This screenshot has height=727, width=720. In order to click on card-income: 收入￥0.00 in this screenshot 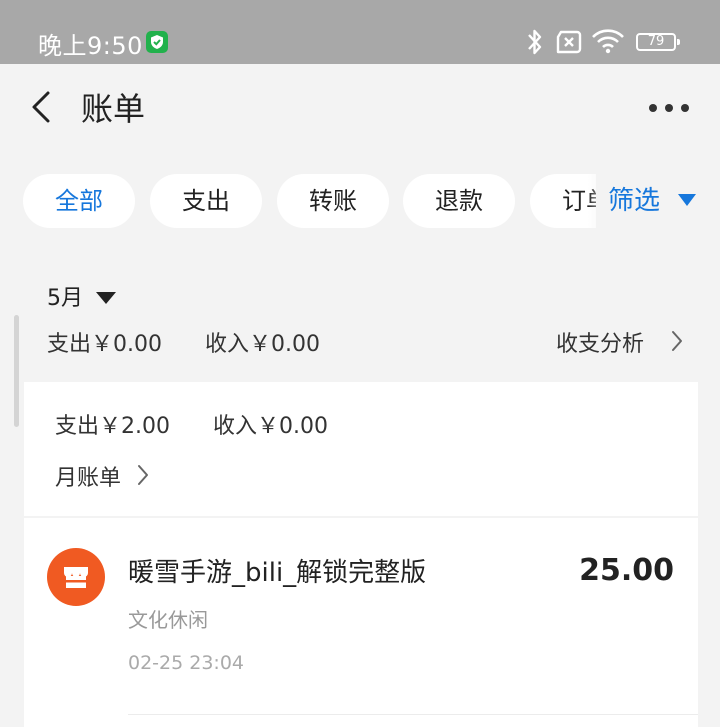, I will do `click(270, 426)`.